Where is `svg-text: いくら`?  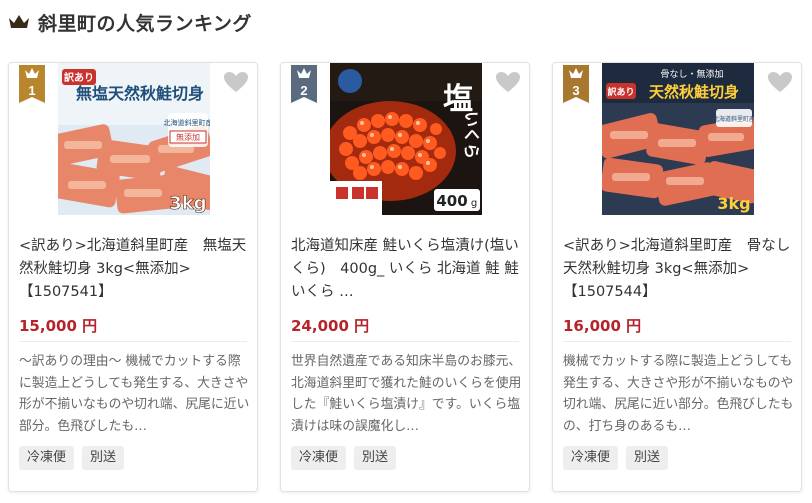 svg-text: いくら is located at coordinates (471, 135).